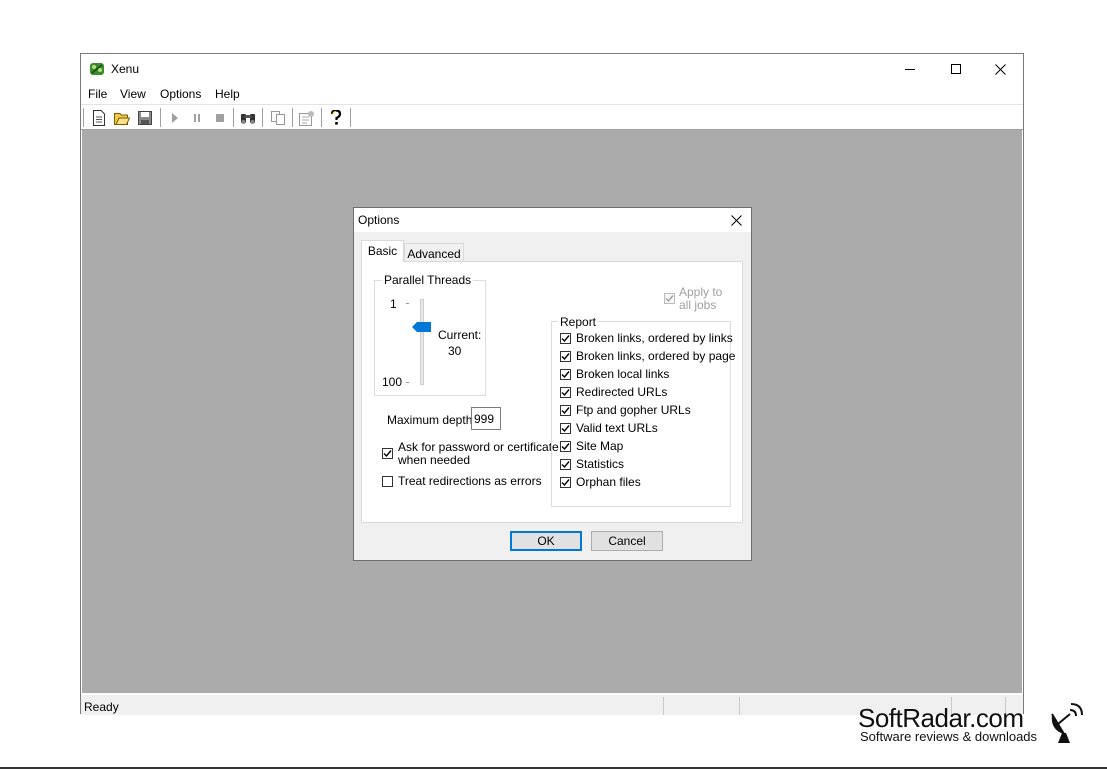 The image size is (1107, 769). I want to click on find-icon, so click(248, 119).